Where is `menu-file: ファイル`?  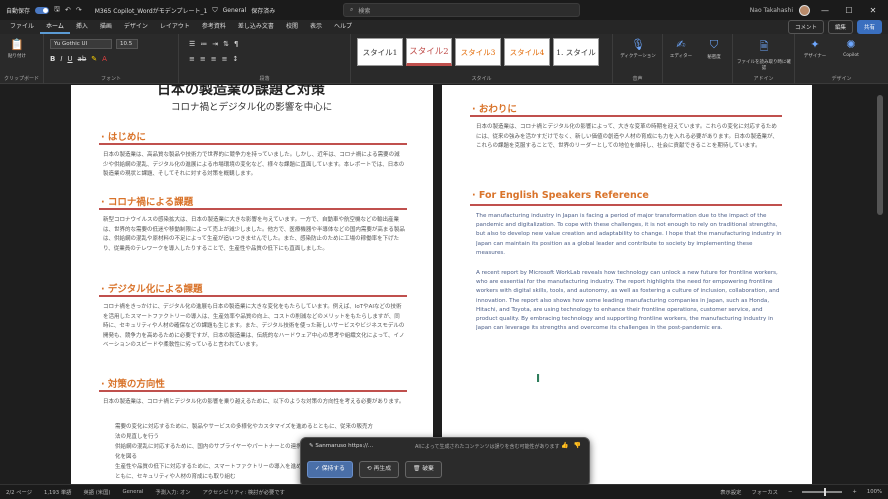
menu-file: ファイル is located at coordinates (22, 27).